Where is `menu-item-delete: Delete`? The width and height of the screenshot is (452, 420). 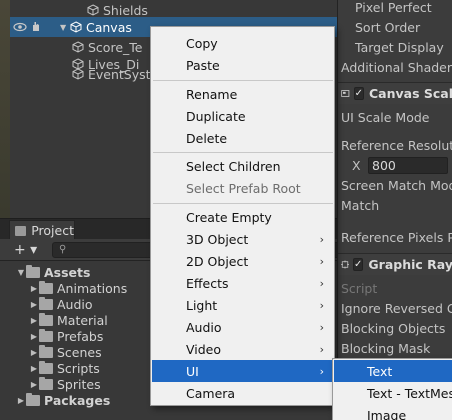 menu-item-delete: Delete is located at coordinates (243, 138).